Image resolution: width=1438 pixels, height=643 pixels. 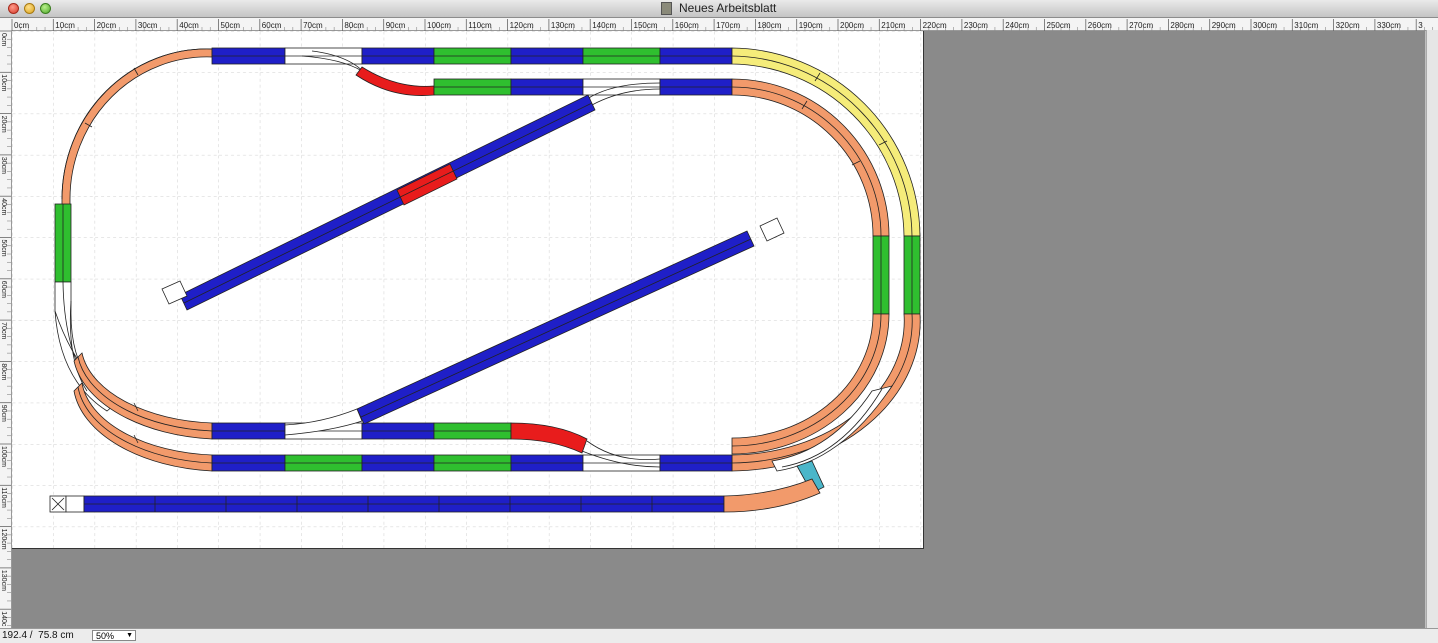 What do you see at coordinates (1017, 25) in the screenshot?
I see `ruler-label: 240cm` at bounding box center [1017, 25].